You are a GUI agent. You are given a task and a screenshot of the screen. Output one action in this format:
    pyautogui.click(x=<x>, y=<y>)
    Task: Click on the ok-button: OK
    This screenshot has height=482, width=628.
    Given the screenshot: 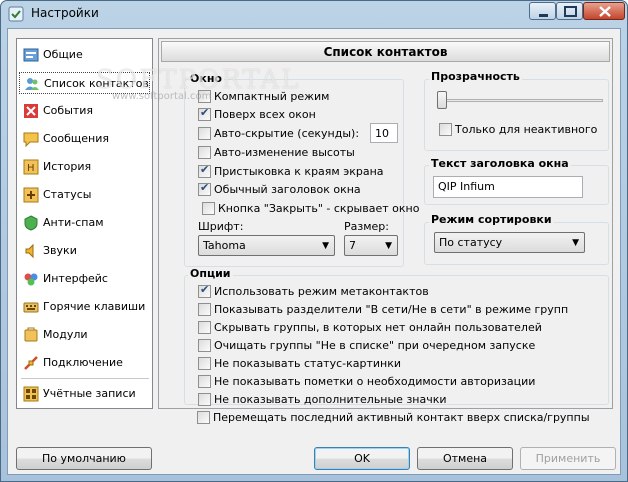 What is the action you would take?
    pyautogui.click(x=362, y=458)
    